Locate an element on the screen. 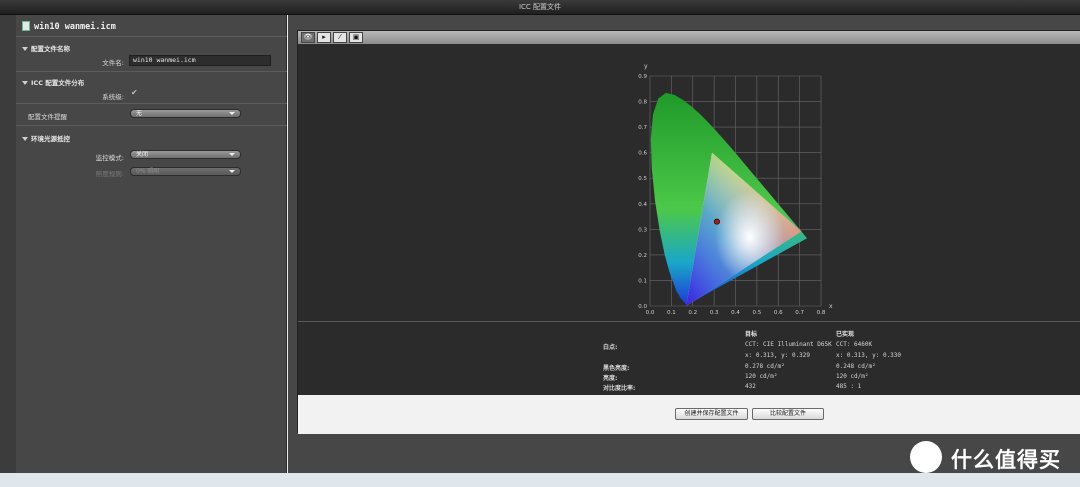 Image resolution: width=1080 pixels, height=487 pixels. x-tick-label: 0.2 is located at coordinates (692, 313).